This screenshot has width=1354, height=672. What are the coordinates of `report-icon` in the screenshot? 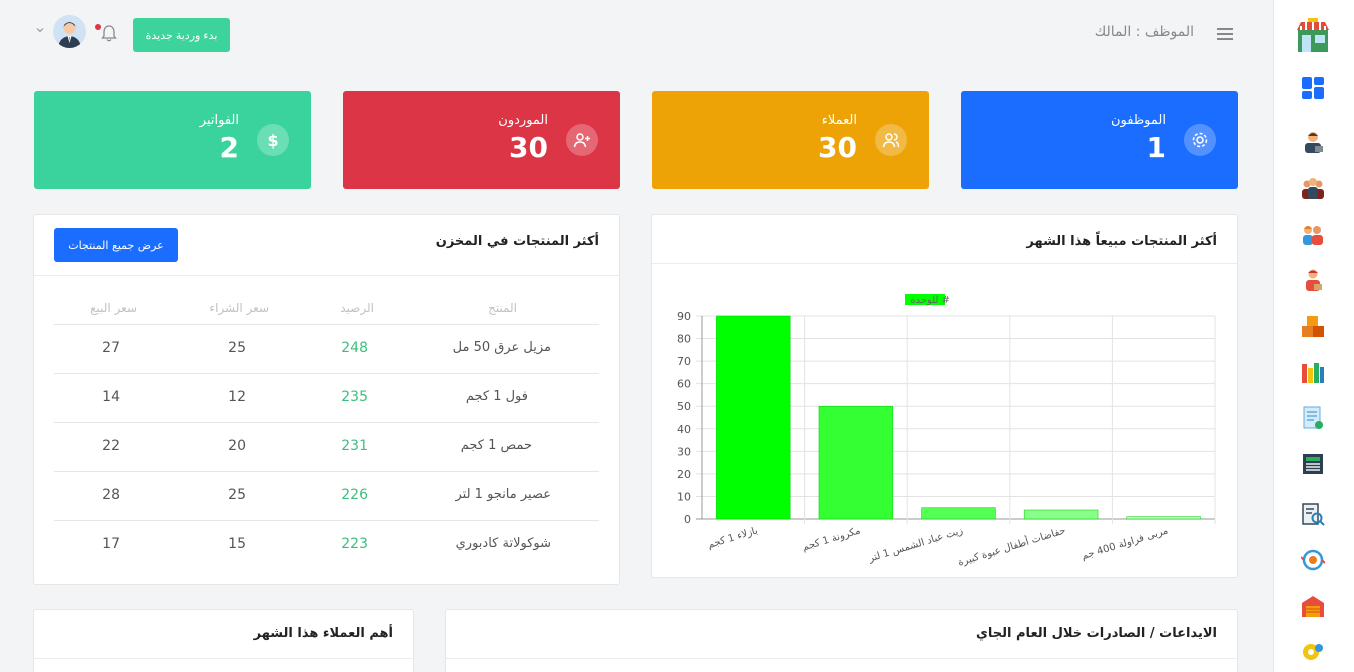 It's located at (1313, 514).